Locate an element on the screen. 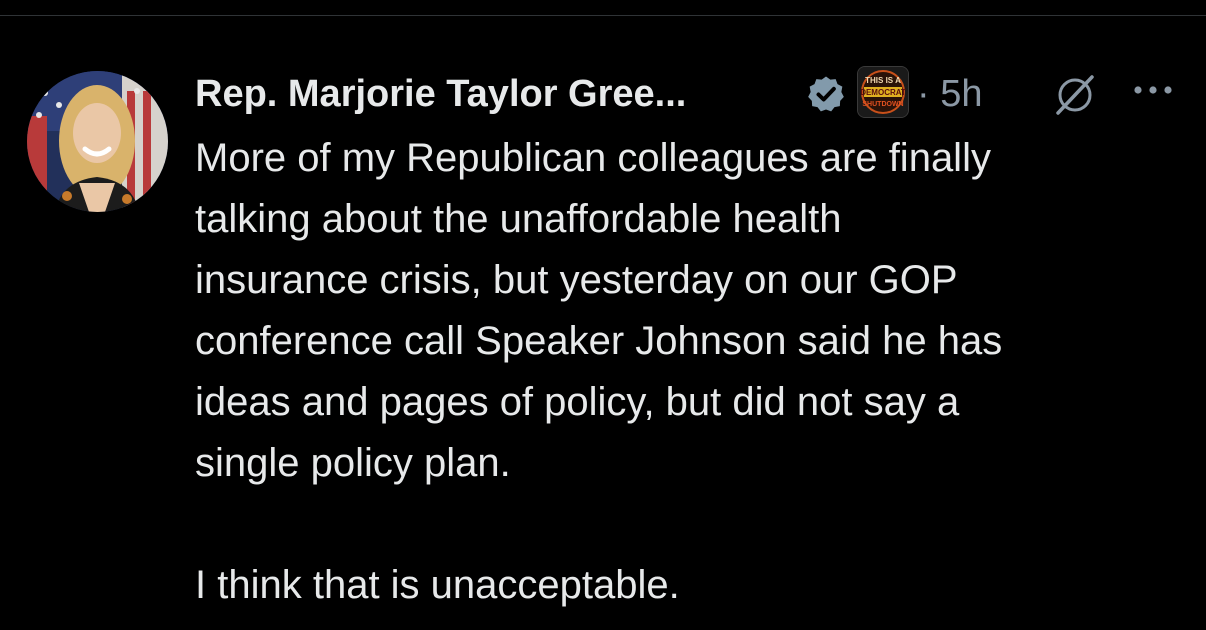 The image size is (1206, 630). avatar is located at coordinates (97, 141).